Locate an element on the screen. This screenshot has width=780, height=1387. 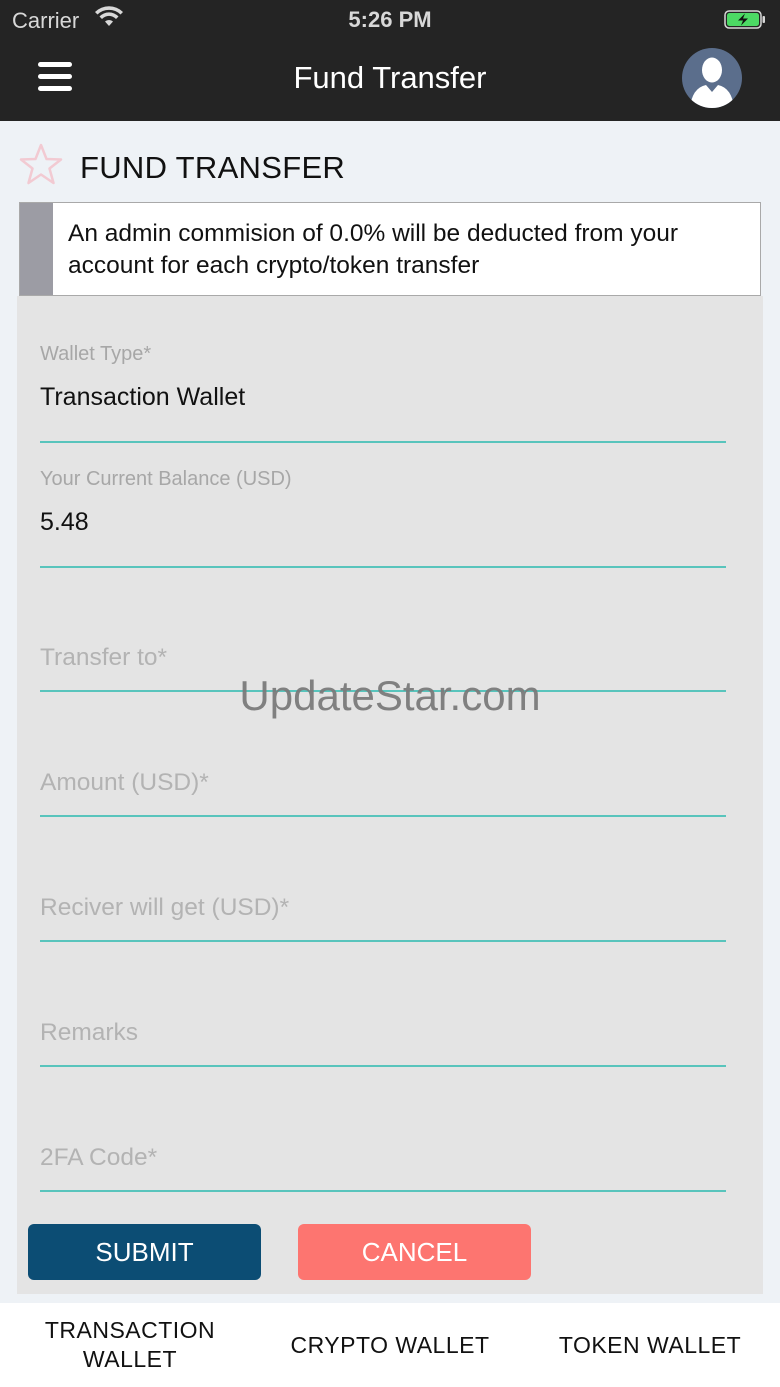
amount-input: Amount (USD)* is located at coordinates (383, 781).